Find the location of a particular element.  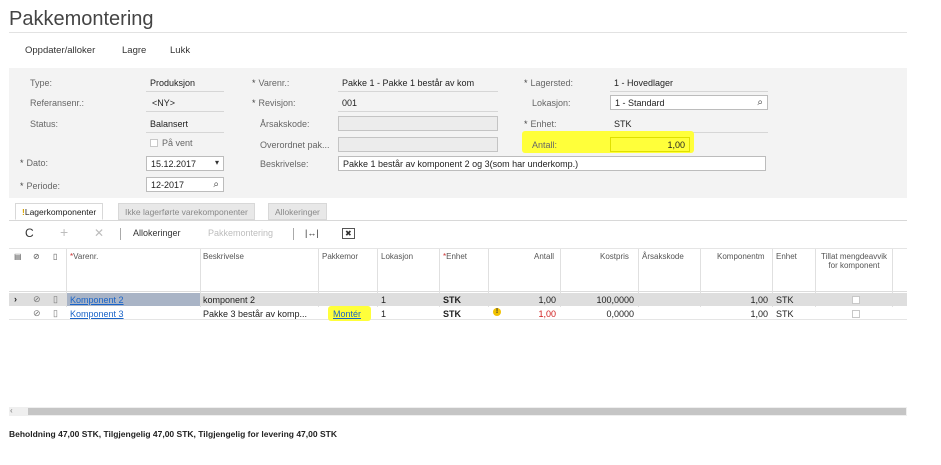

date-label: * Dato: is located at coordinates (34, 163).